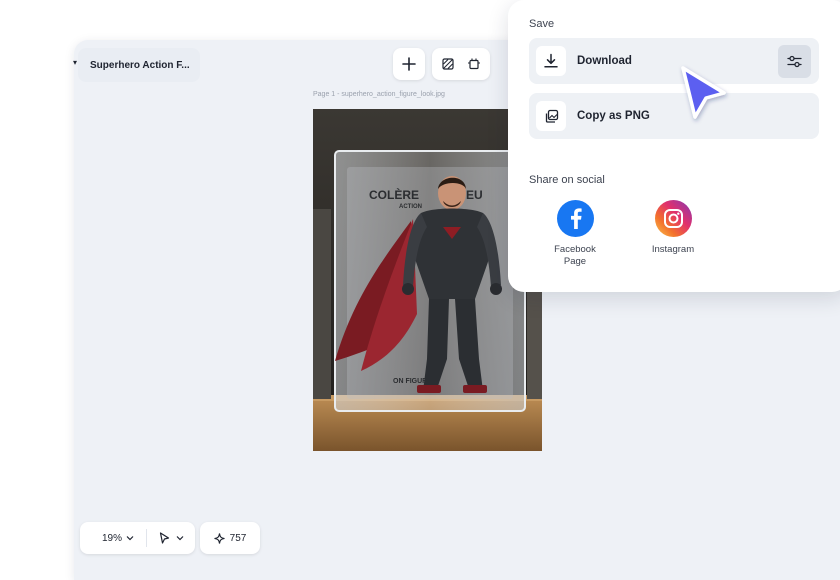  I want to click on credits-button: 757, so click(230, 538).